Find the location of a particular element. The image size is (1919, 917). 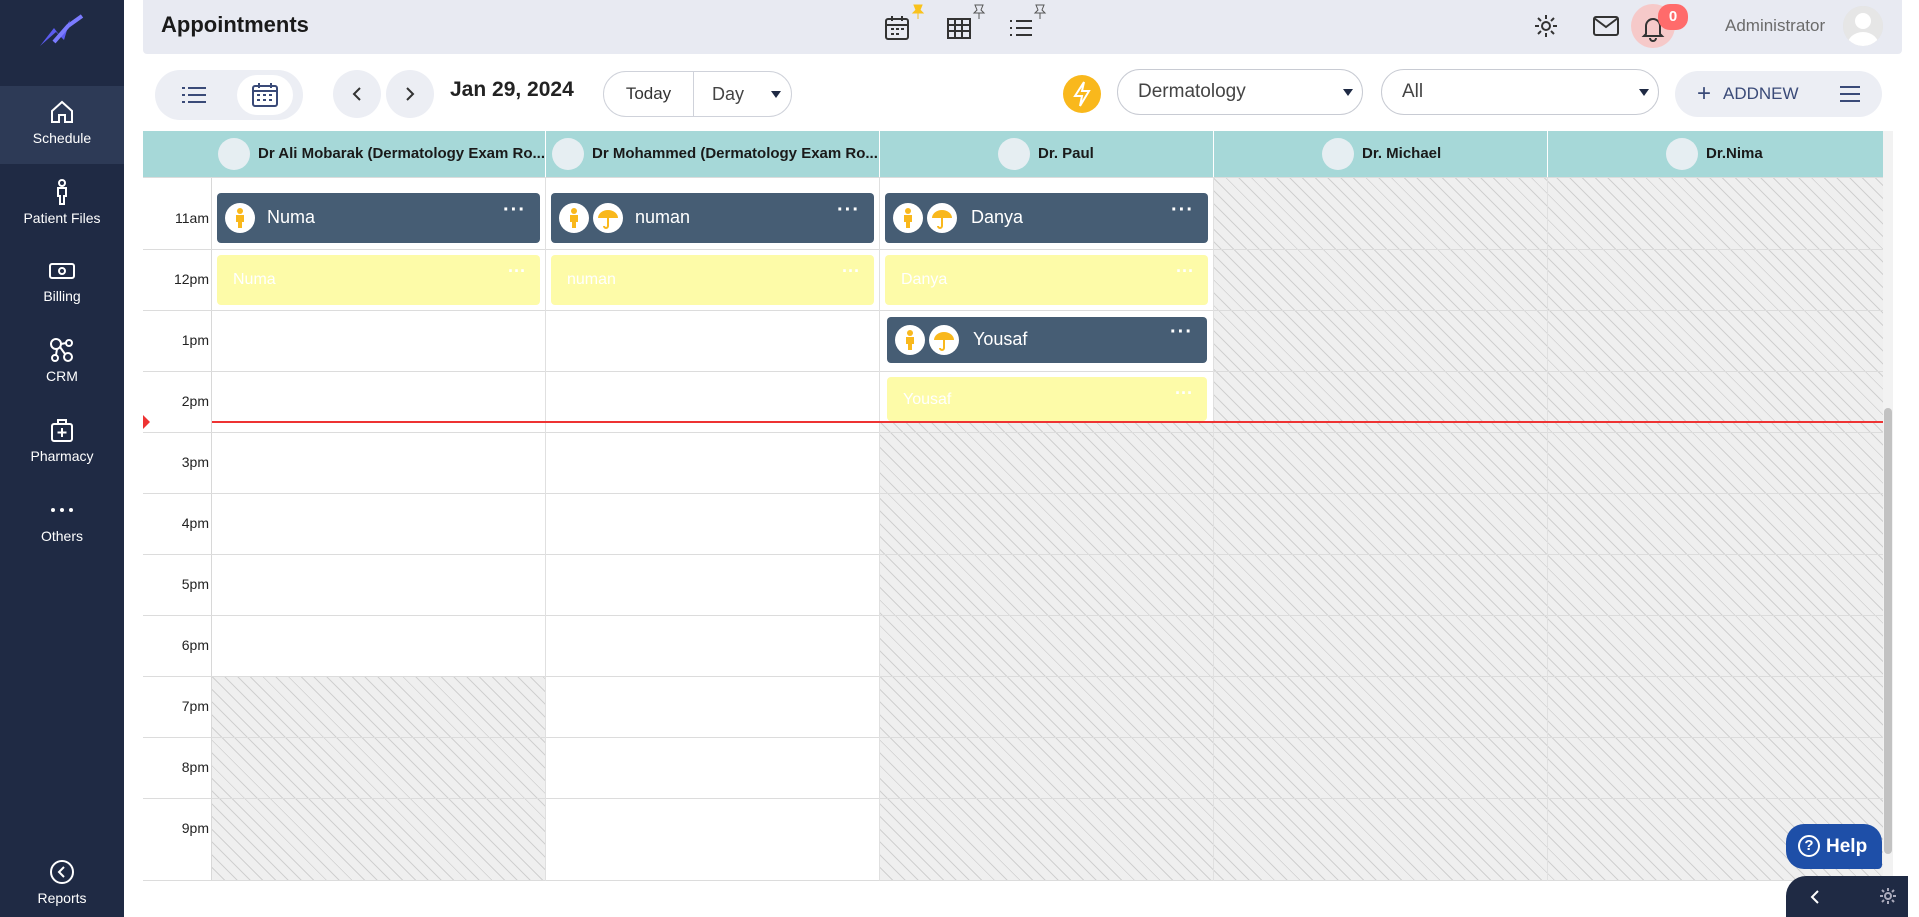

calendar-view-icon is located at coordinates (897, 28).